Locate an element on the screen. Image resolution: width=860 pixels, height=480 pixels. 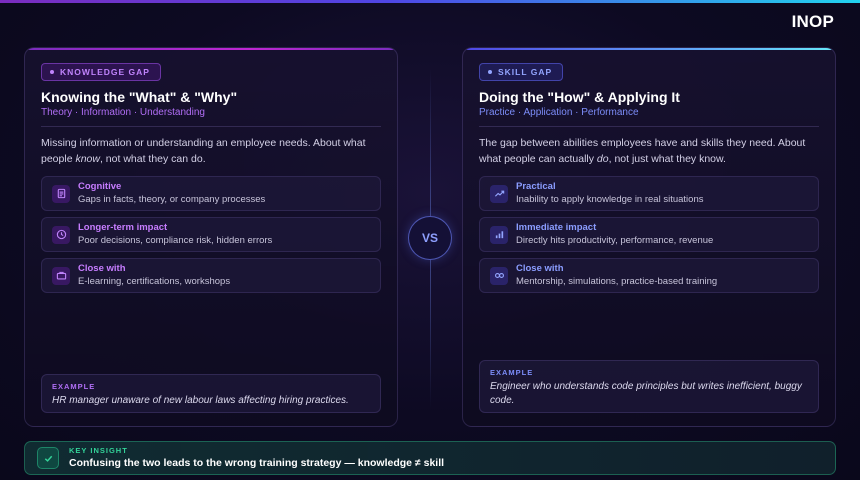
trait-title: Cognitive is located at coordinates (100, 186).